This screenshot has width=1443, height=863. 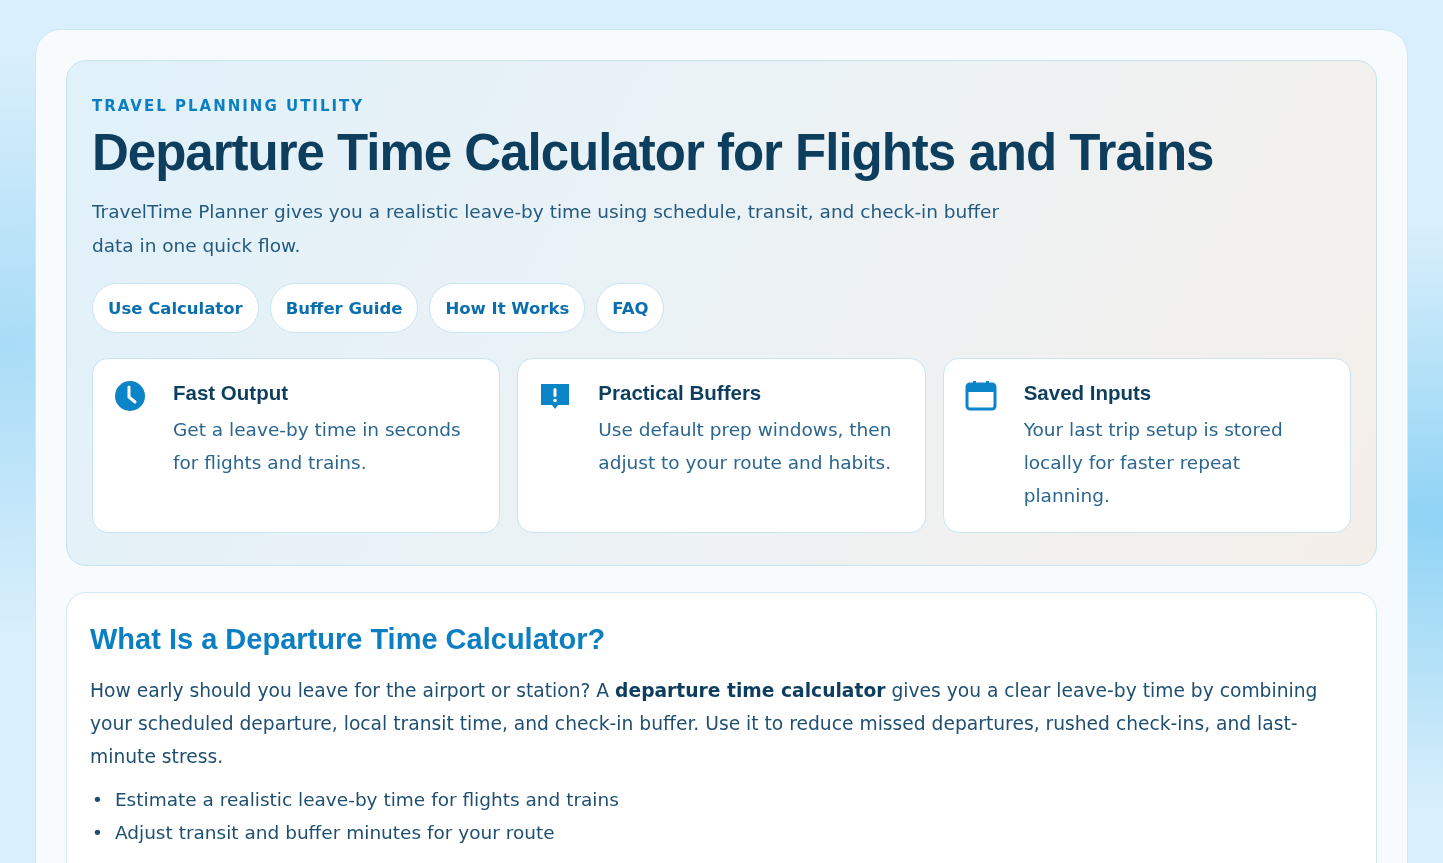 I want to click on calendar-icon, so click(x=980, y=396).